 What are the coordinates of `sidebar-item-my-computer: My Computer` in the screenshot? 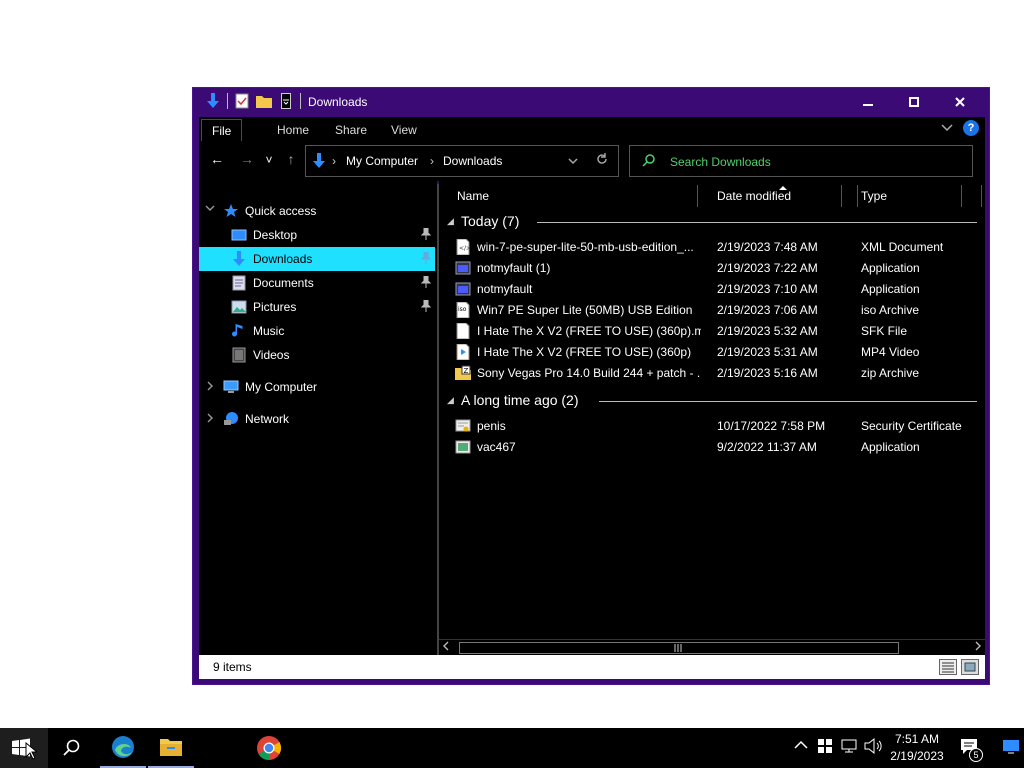 It's located at (317, 387).